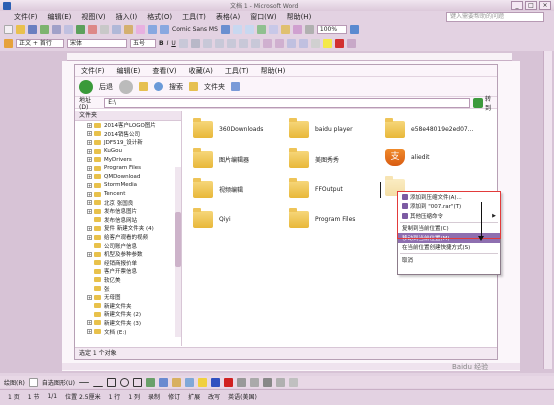 The image size is (554, 405). What do you see at coordinates (152, 29) in the screenshot?
I see `undo-icon` at bounding box center [152, 29].